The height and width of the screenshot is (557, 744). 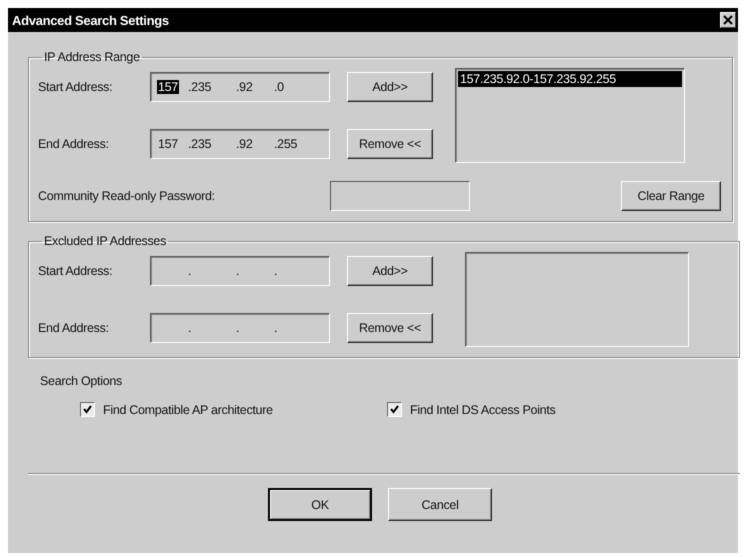 What do you see at coordinates (81, 381) in the screenshot?
I see `group-title: Search Options` at bounding box center [81, 381].